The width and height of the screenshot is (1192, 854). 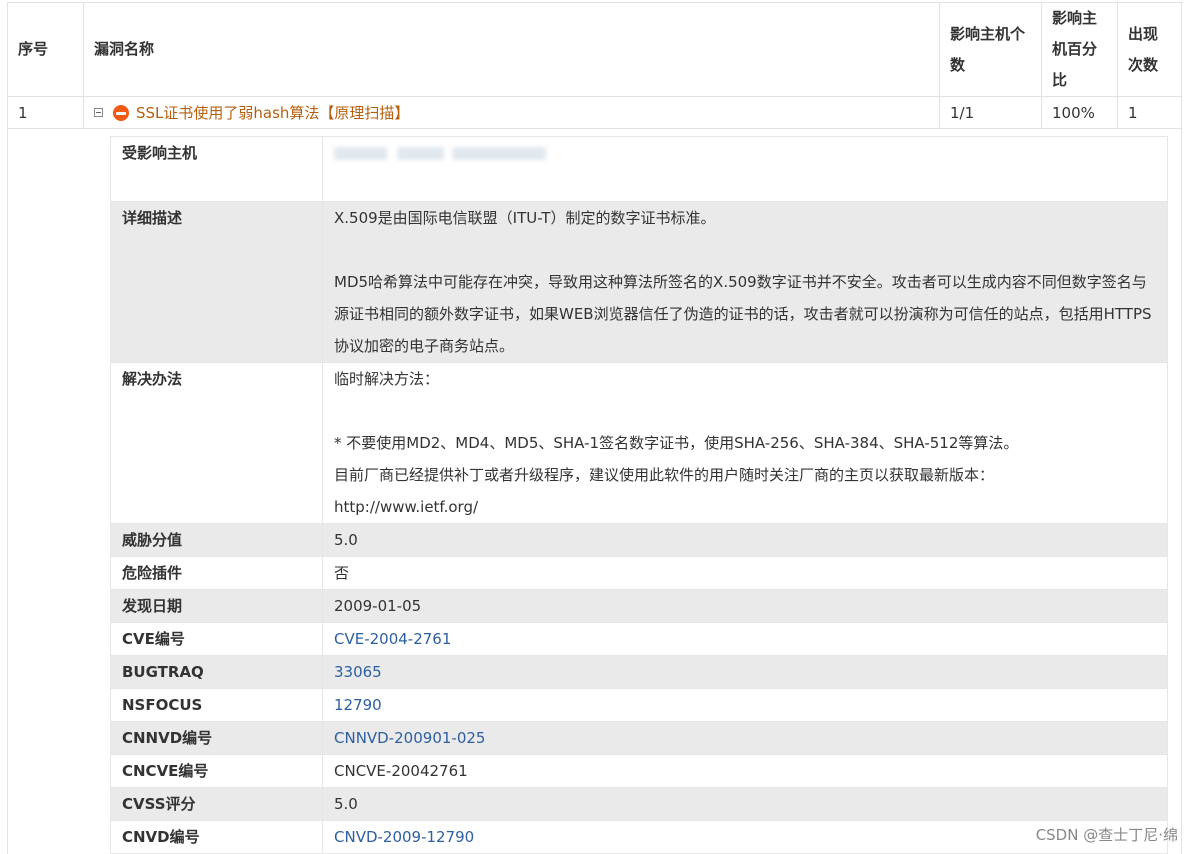 What do you see at coordinates (98, 112) in the screenshot?
I see `collapse-icon` at bounding box center [98, 112].